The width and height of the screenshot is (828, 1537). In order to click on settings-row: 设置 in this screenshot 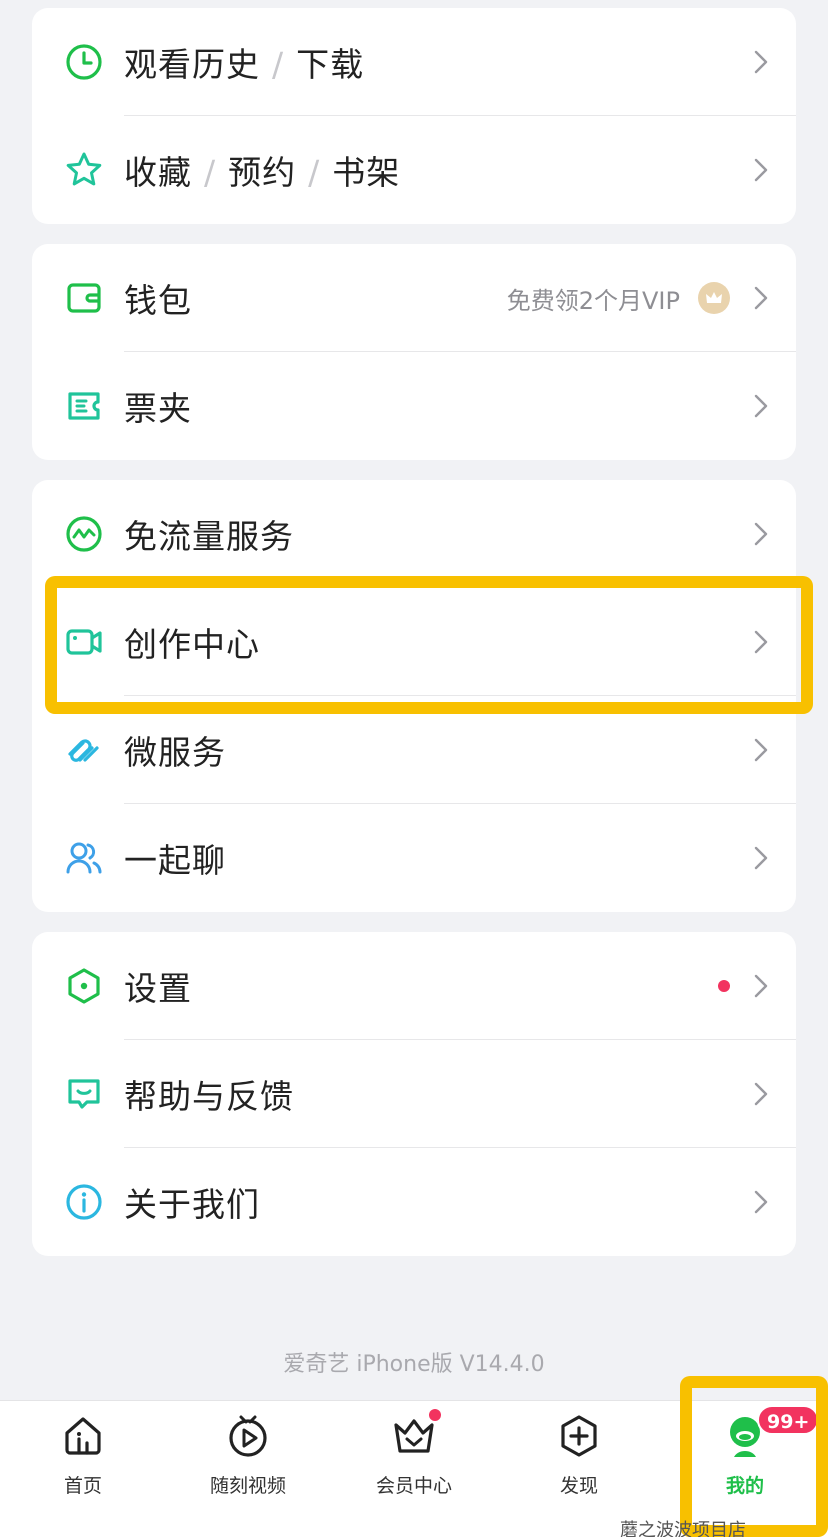, I will do `click(414, 986)`.